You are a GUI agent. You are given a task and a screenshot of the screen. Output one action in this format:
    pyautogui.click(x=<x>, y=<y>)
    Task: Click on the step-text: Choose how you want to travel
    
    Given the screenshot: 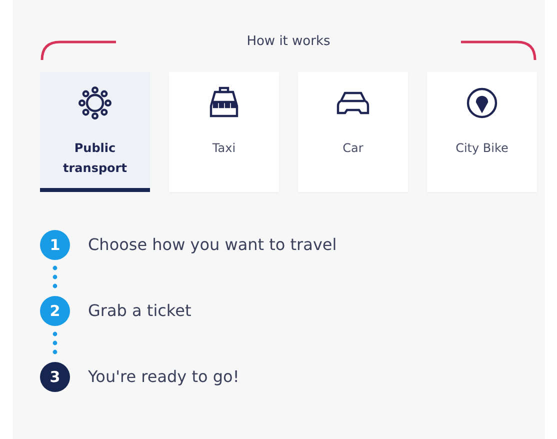 What is the action you would take?
    pyautogui.click(x=212, y=245)
    